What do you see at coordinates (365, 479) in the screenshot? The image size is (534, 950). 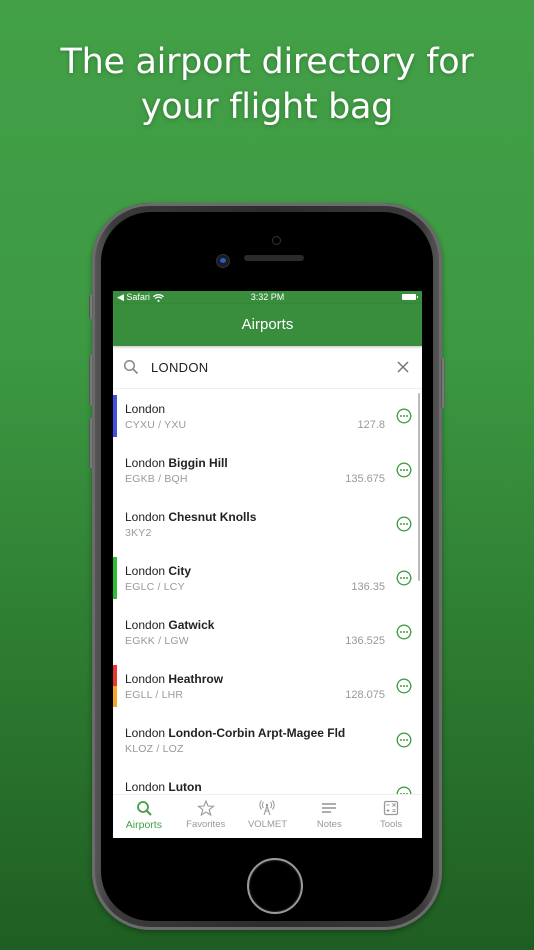 I see `atis-frequency: 135.675` at bounding box center [365, 479].